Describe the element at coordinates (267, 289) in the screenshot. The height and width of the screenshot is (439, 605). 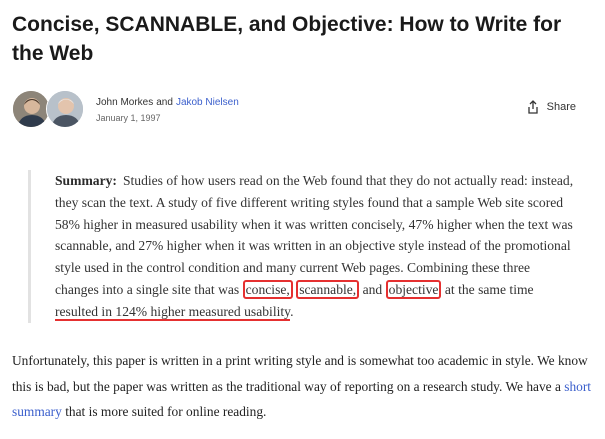
I see `highlight-concise: concise,` at that location.